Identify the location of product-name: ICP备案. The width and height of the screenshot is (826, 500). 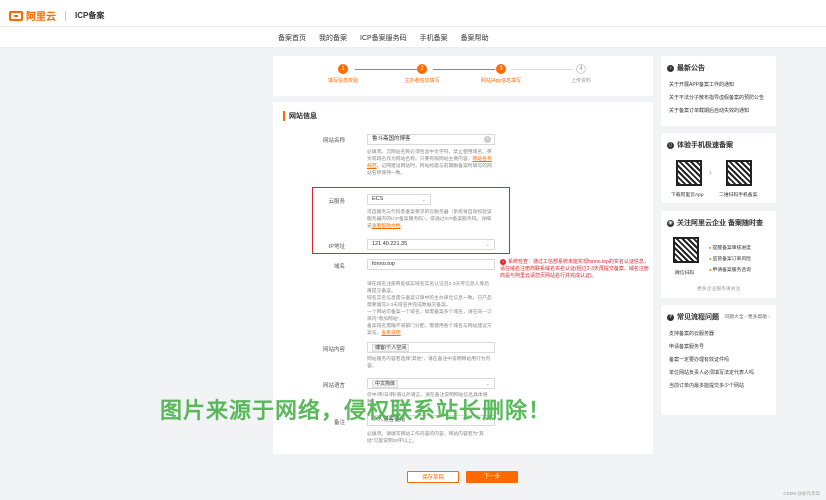
(90, 15).